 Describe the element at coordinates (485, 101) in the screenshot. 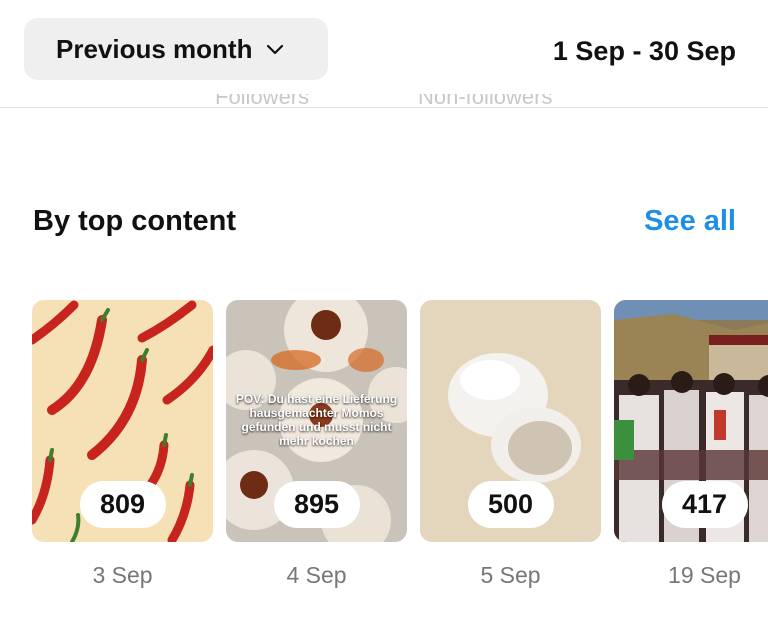

I see `non-followers-label: Non-followers` at that location.